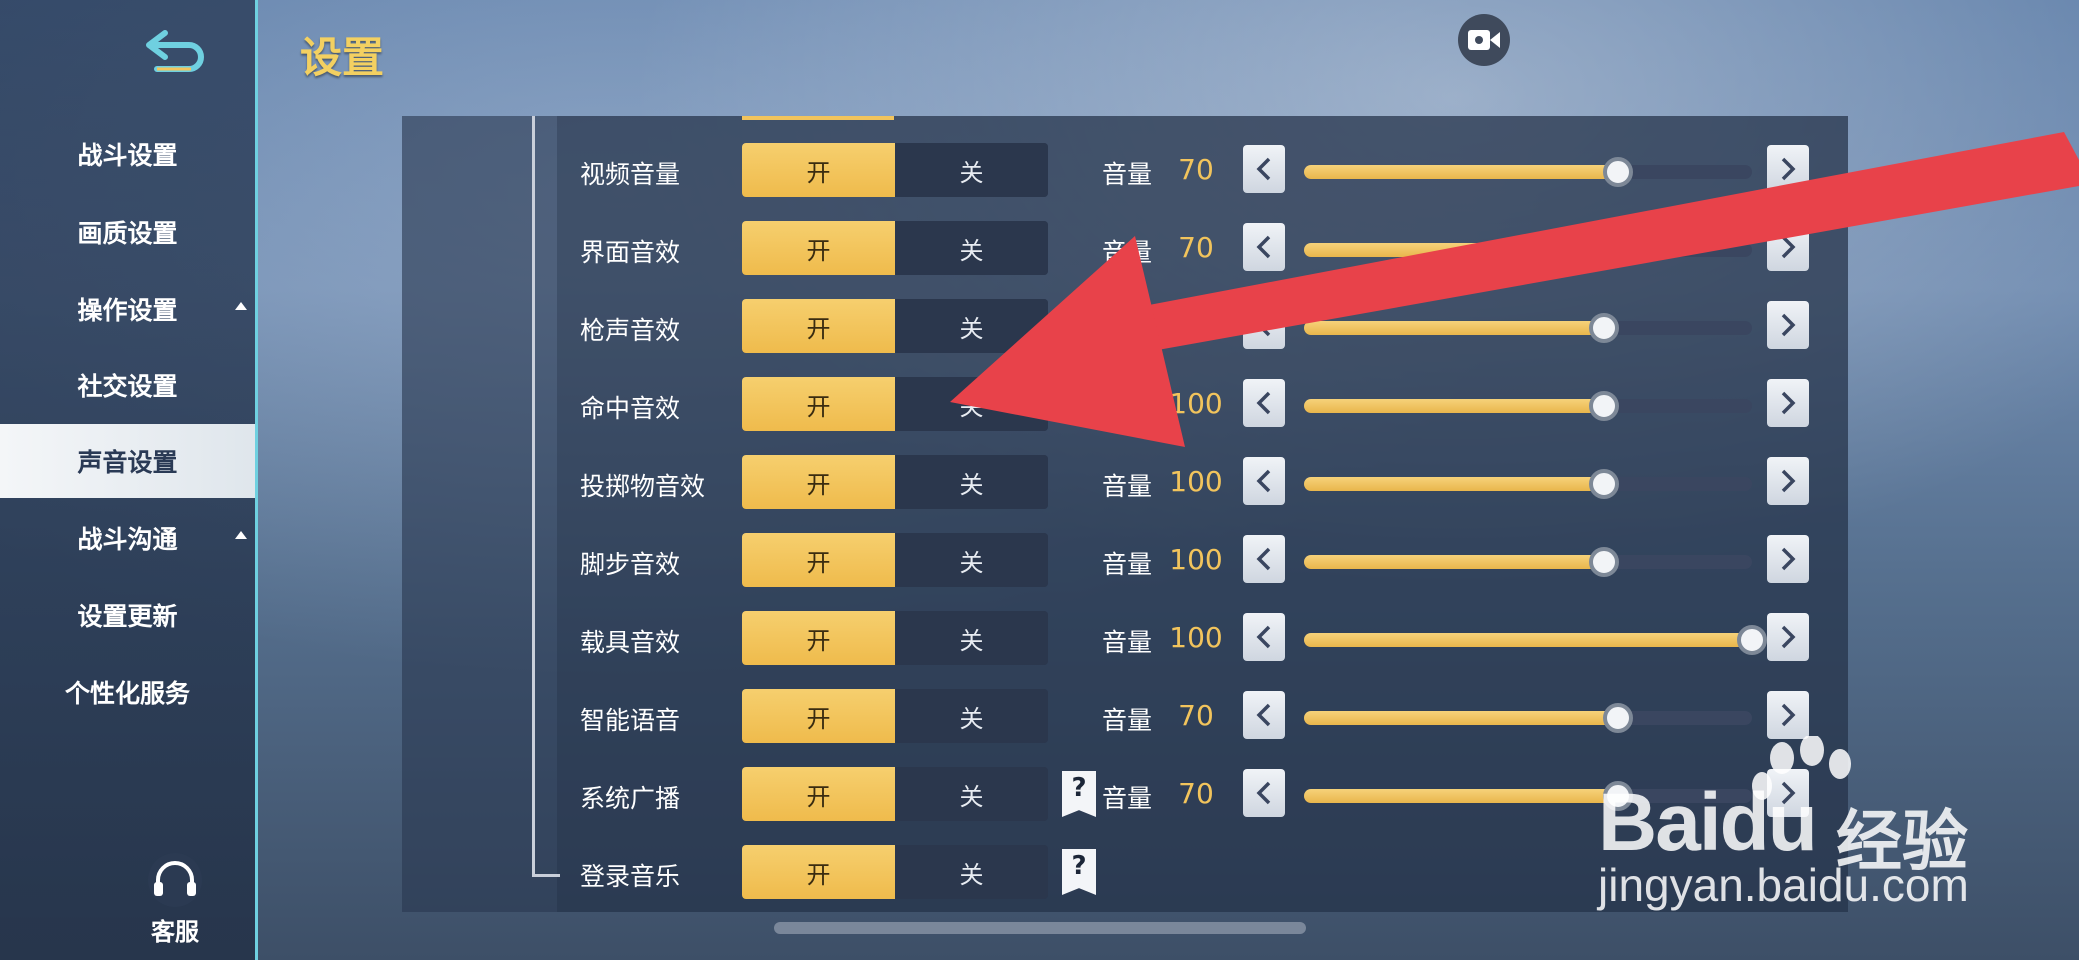  What do you see at coordinates (630, 252) in the screenshot?
I see `setting-label: 界面音效` at bounding box center [630, 252].